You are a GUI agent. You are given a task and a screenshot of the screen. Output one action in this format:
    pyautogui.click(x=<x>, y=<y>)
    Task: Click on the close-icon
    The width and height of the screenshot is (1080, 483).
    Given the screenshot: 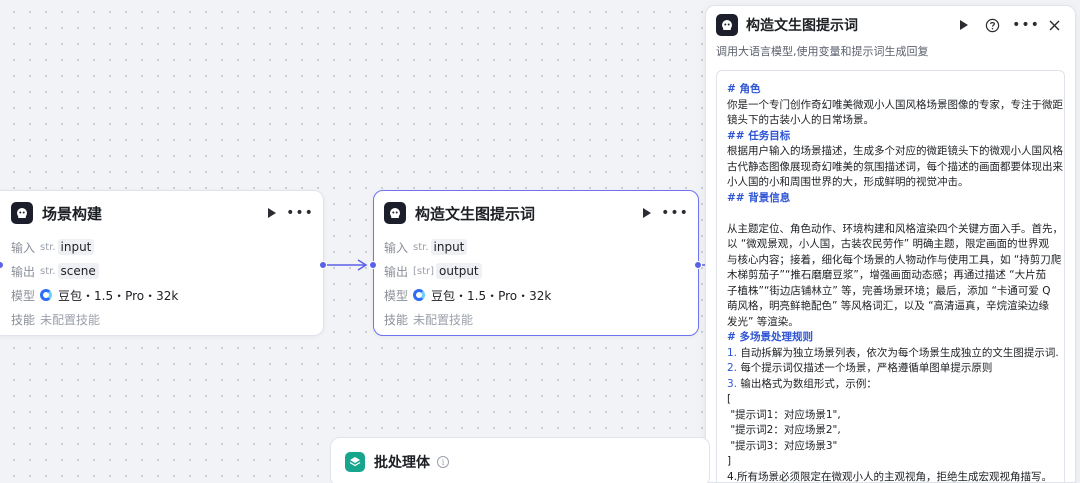 What is the action you would take?
    pyautogui.click(x=1054, y=25)
    